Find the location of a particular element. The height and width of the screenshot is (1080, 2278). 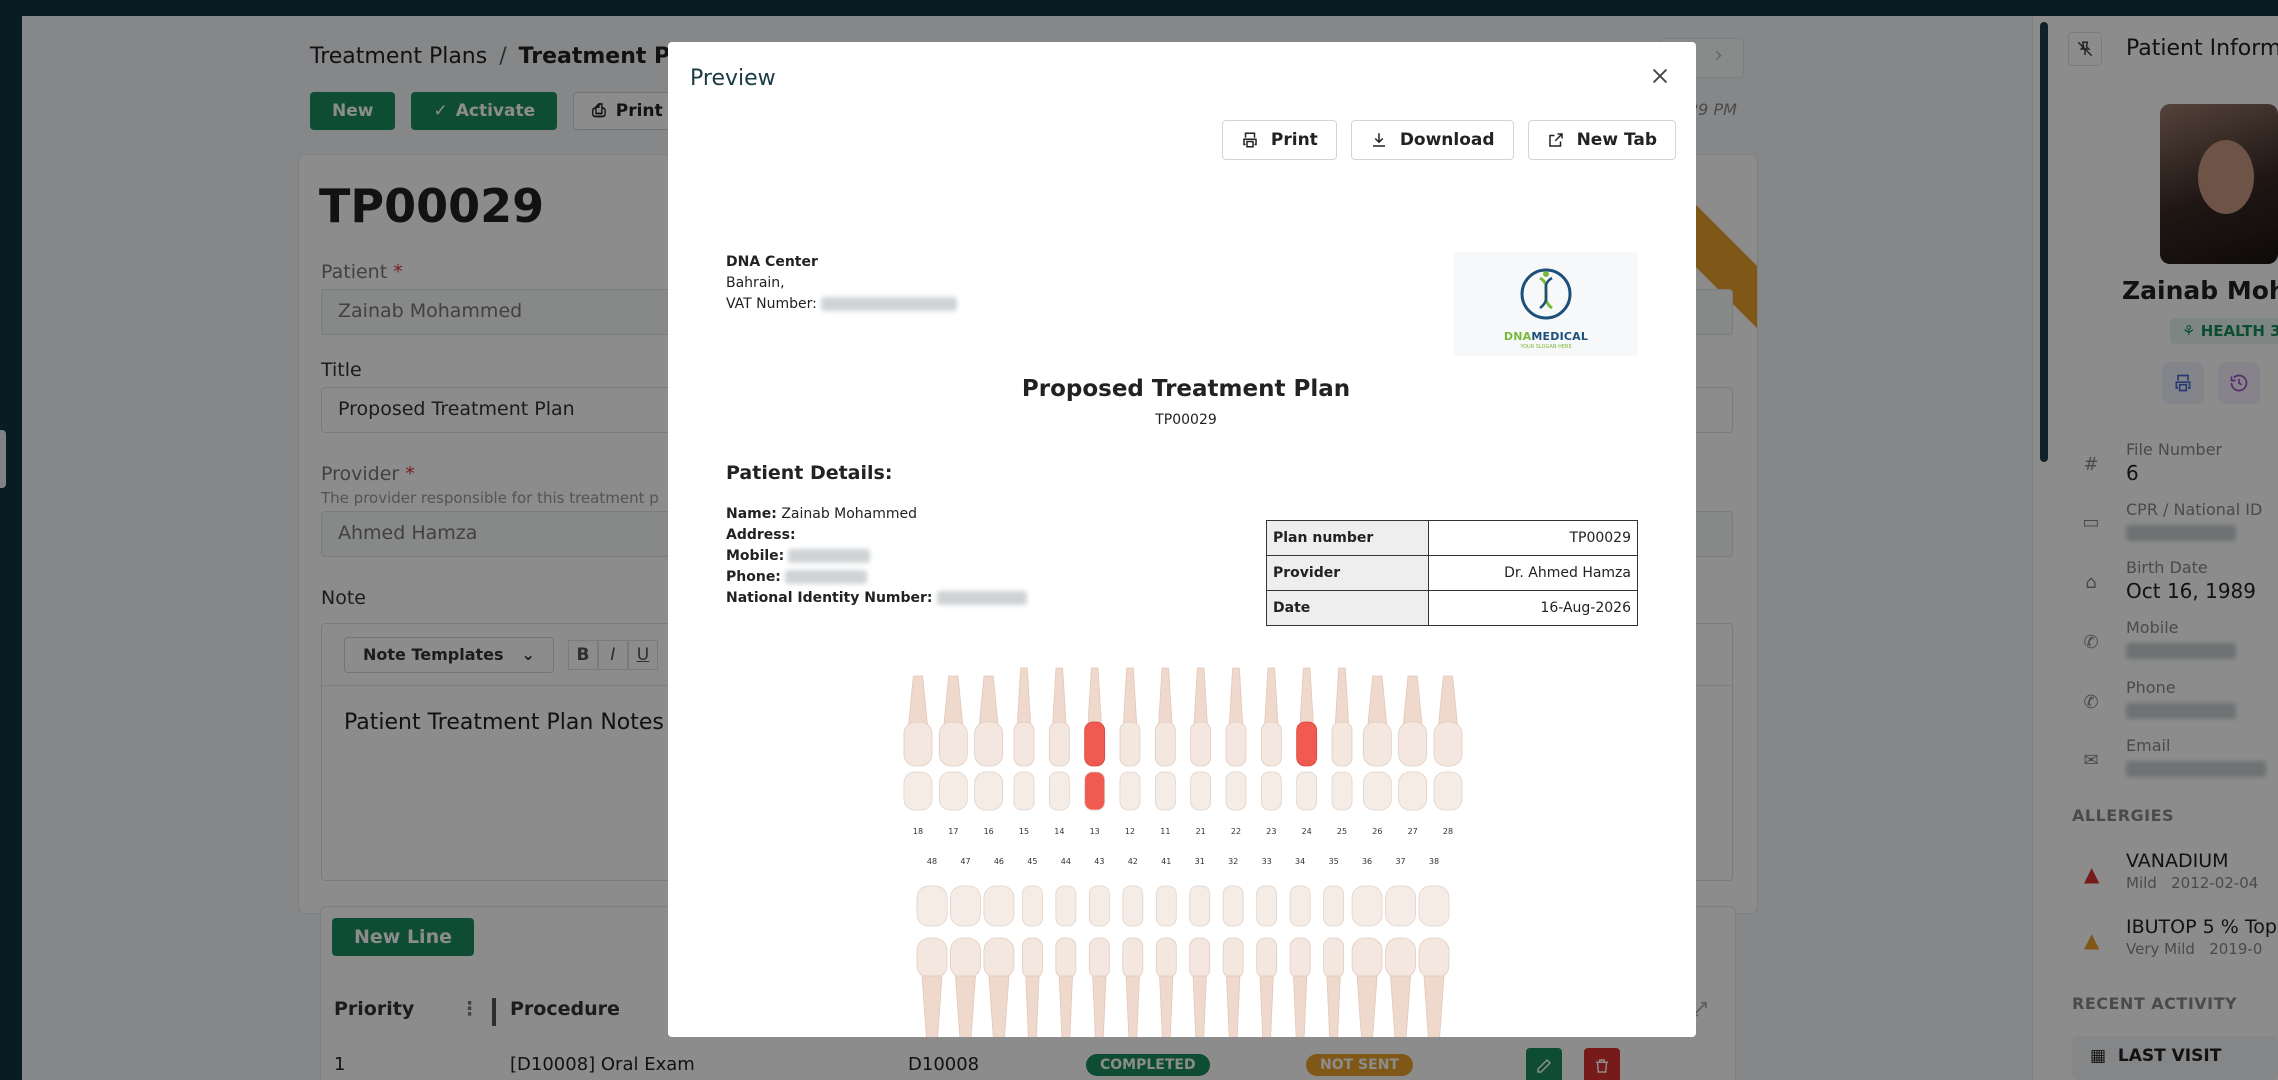

company-info: DNA Center Bahrain, VAT Number: is located at coordinates (841, 283).